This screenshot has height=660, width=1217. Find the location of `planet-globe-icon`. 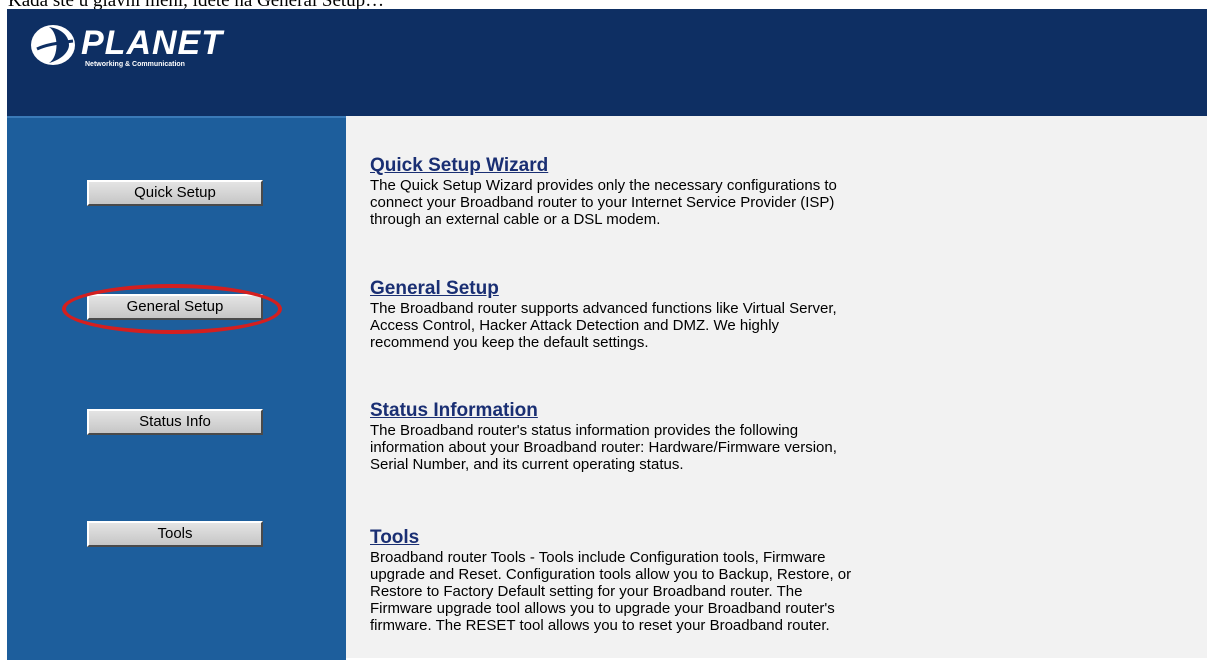

planet-globe-icon is located at coordinates (53, 45).